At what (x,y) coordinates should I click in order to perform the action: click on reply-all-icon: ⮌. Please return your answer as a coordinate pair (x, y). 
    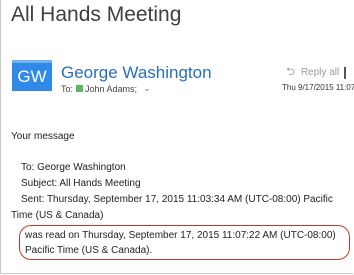
    Looking at the image, I should click on (290, 72).